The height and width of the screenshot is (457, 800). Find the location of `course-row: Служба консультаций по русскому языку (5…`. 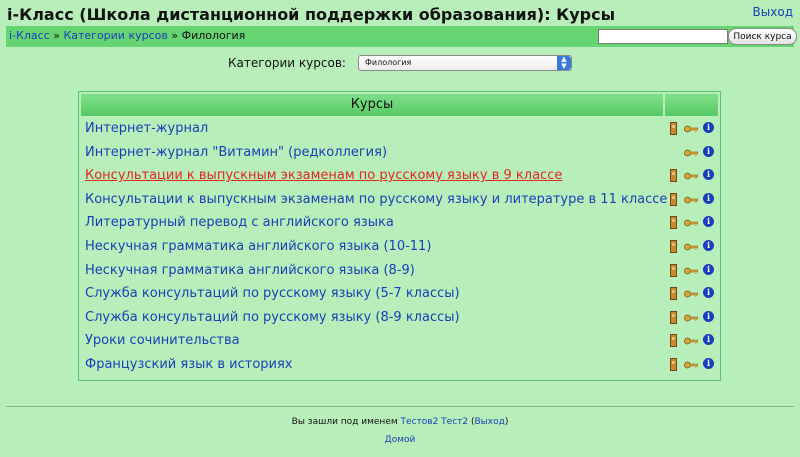

course-row: Служба консультаций по русскому языку (5… is located at coordinates (399, 294).